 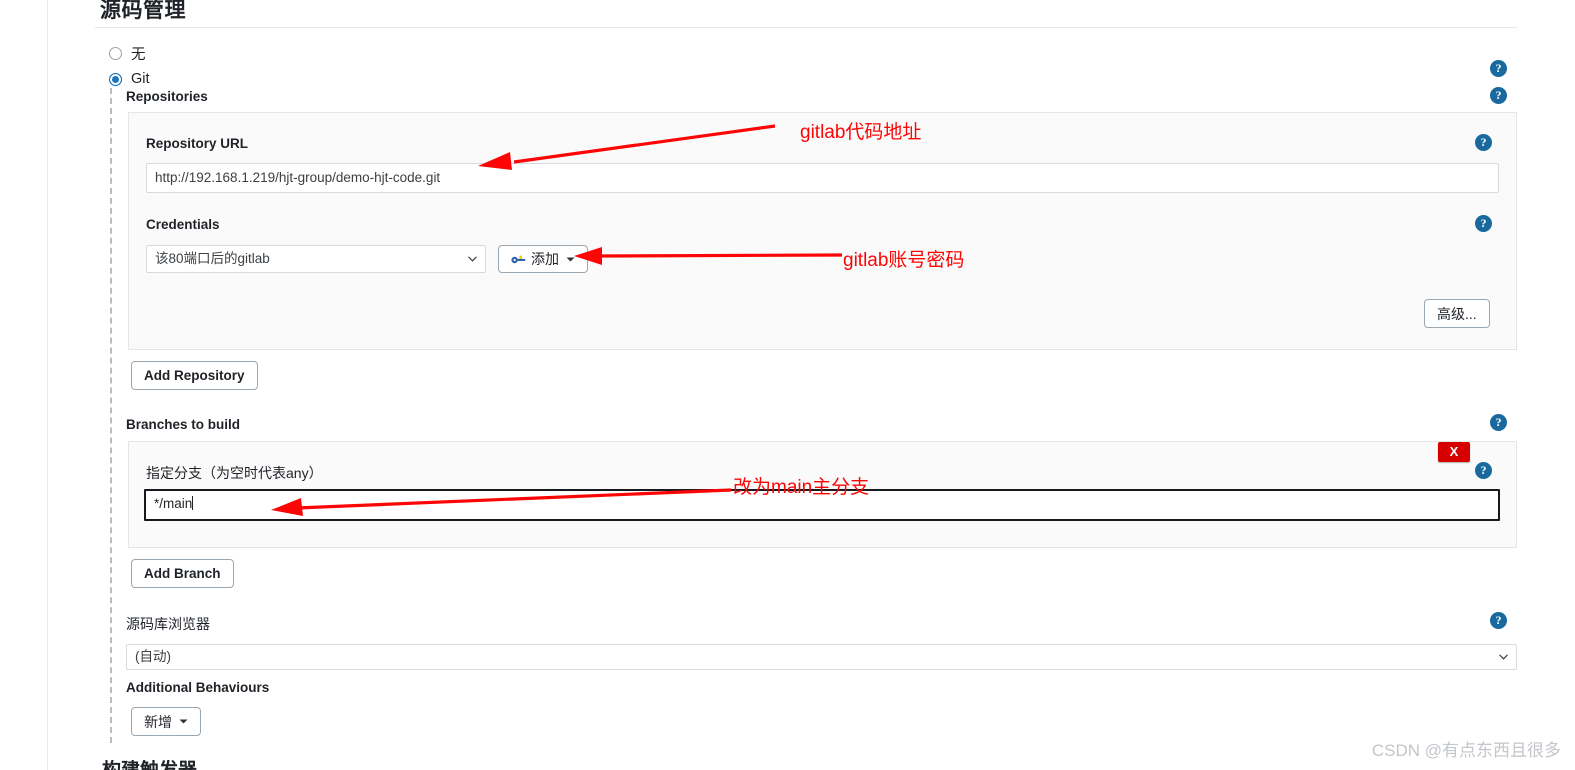 What do you see at coordinates (1483, 142) in the screenshot?
I see `help-icon-repository-url: ?` at bounding box center [1483, 142].